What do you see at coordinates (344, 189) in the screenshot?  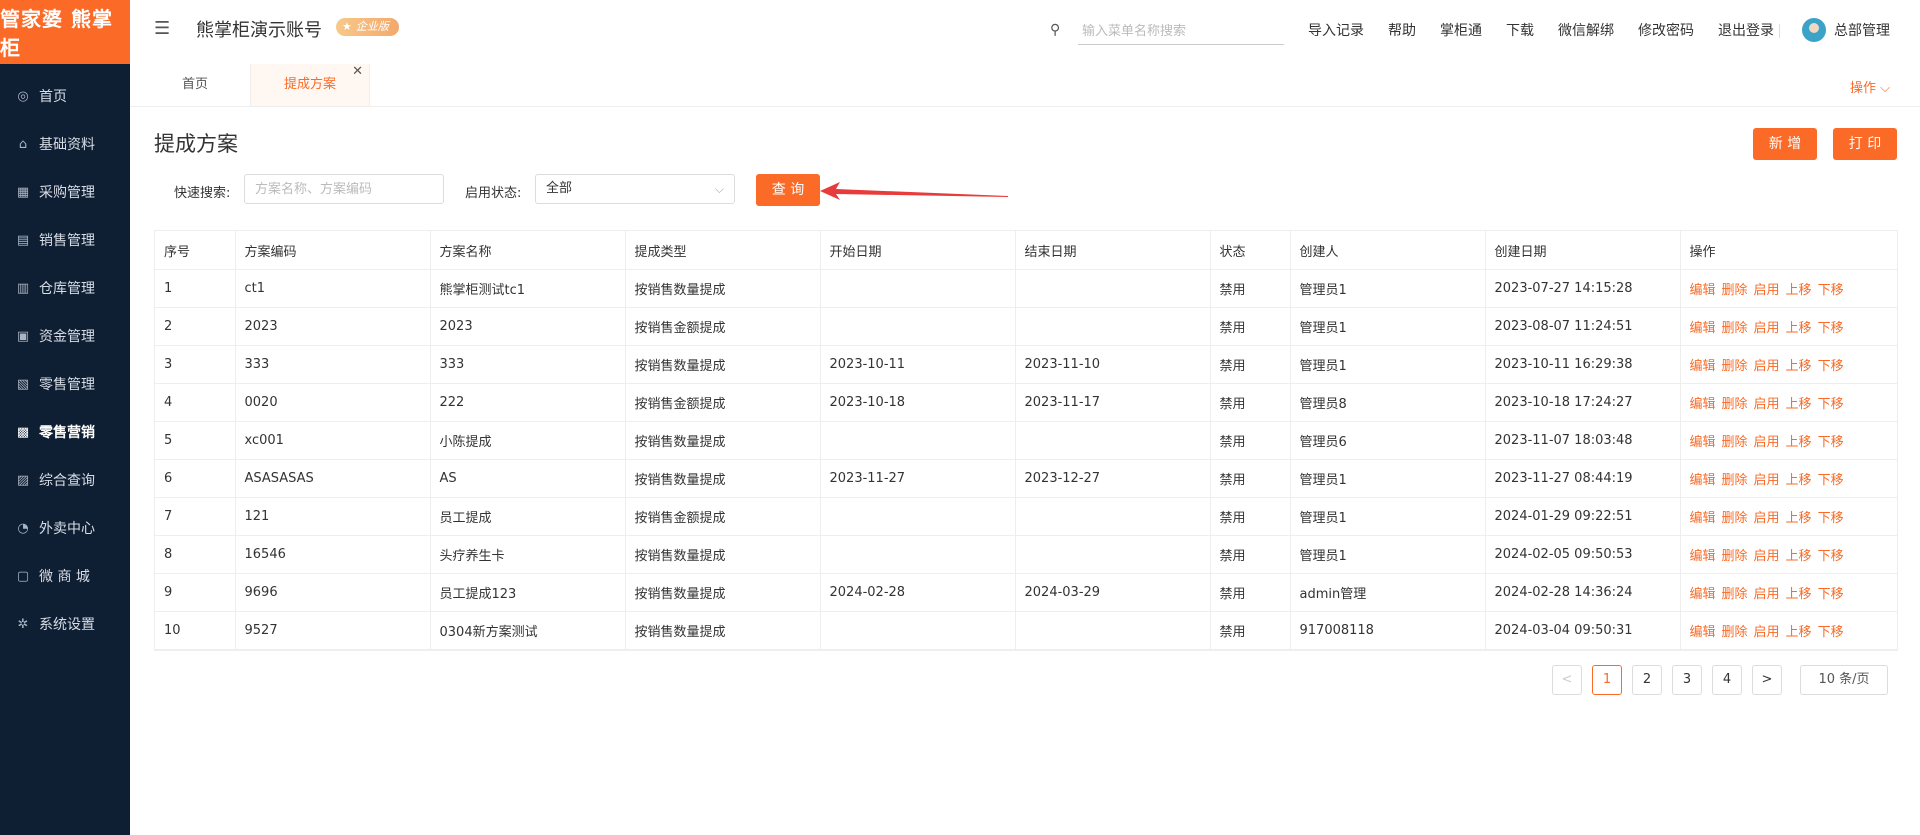 I see `quick-search-input` at bounding box center [344, 189].